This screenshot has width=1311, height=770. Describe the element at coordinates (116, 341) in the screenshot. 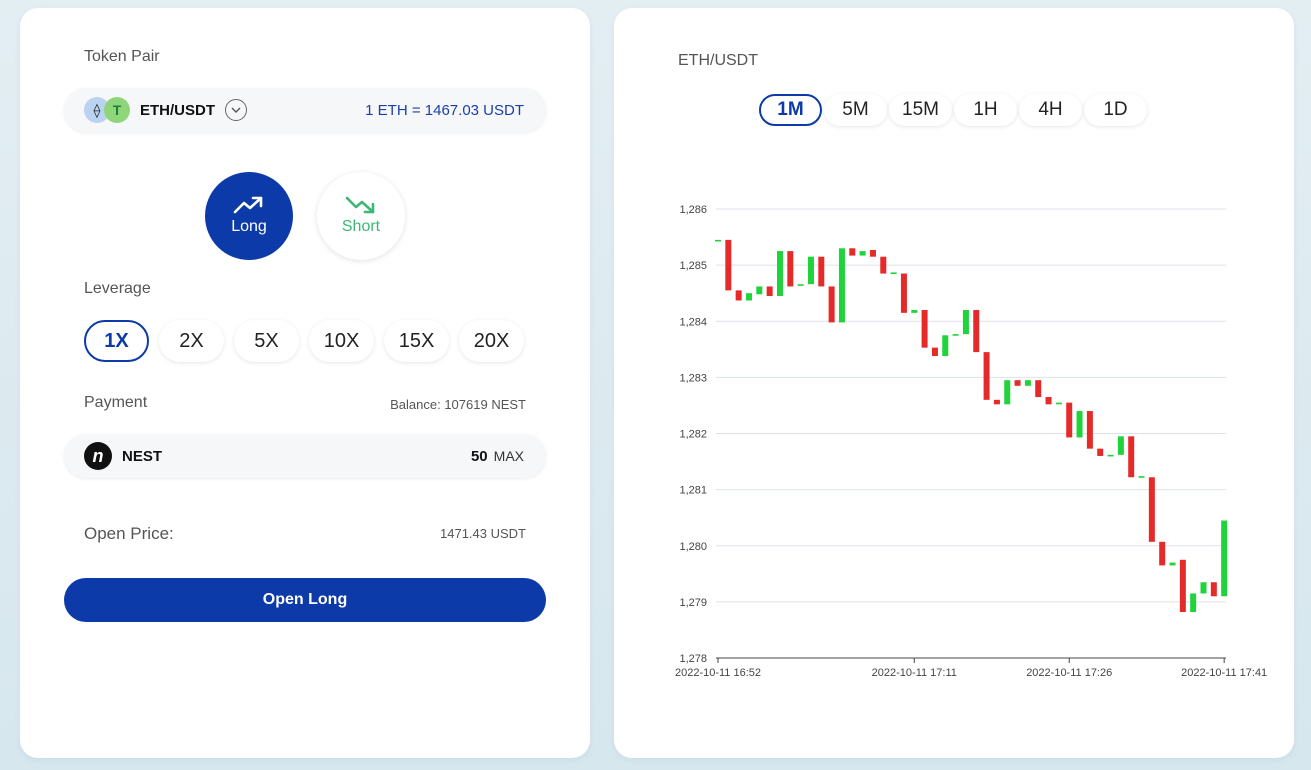

I see `leverage-1x-button: 1X` at that location.